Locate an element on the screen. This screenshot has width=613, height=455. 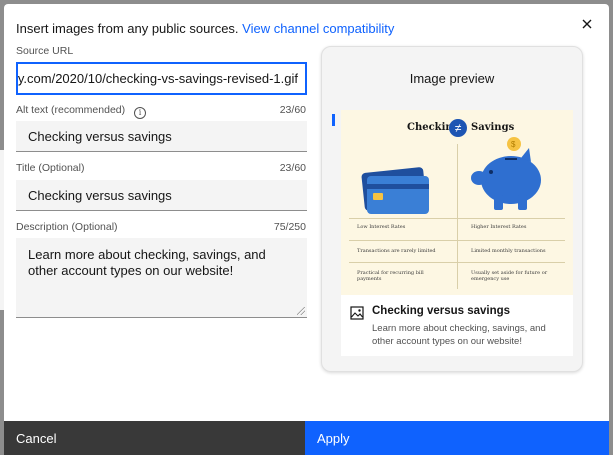
cancel-button: Cancel is located at coordinates (154, 438).